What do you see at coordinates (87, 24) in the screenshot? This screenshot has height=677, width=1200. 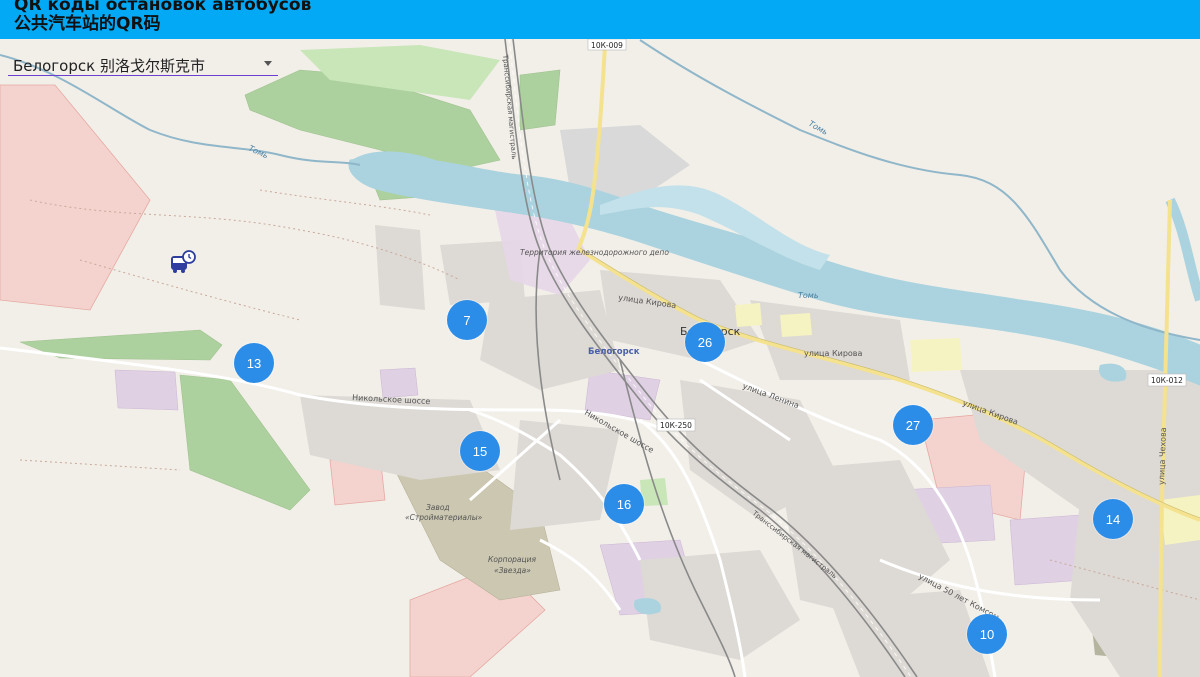 I see `title-chinese: 公共汽车站的QR码` at bounding box center [87, 24].